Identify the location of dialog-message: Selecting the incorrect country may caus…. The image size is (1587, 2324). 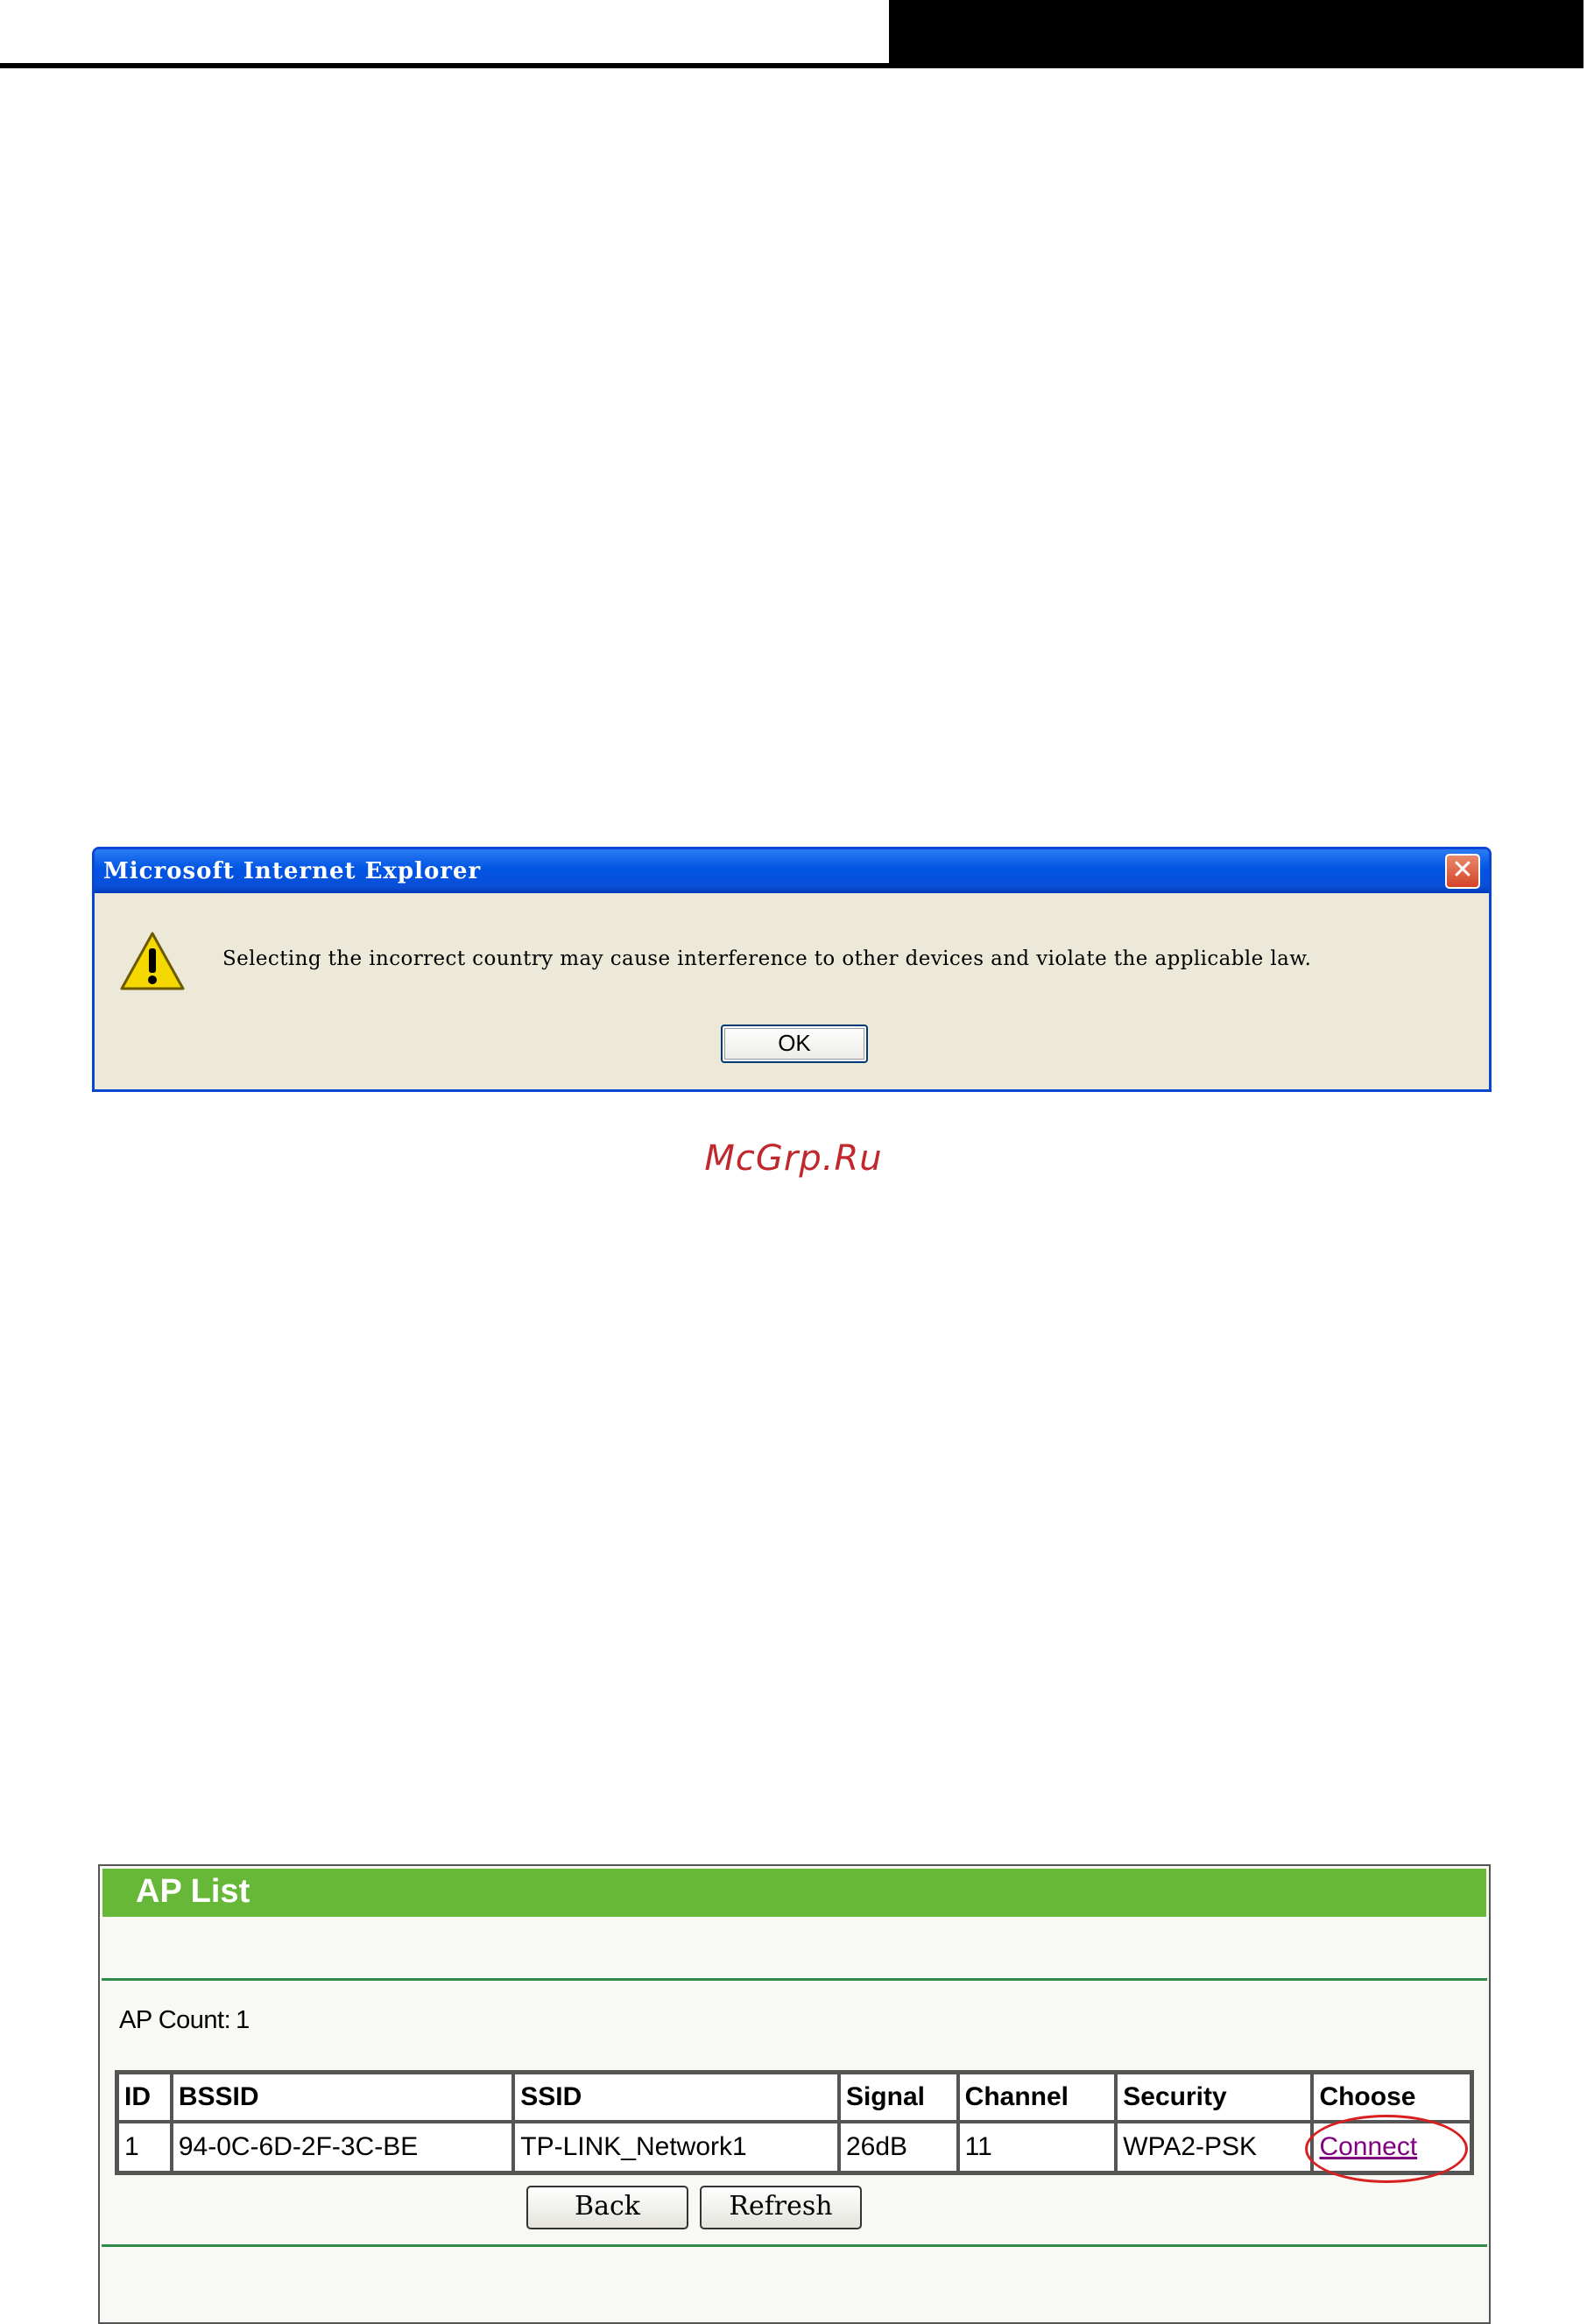
(767, 958).